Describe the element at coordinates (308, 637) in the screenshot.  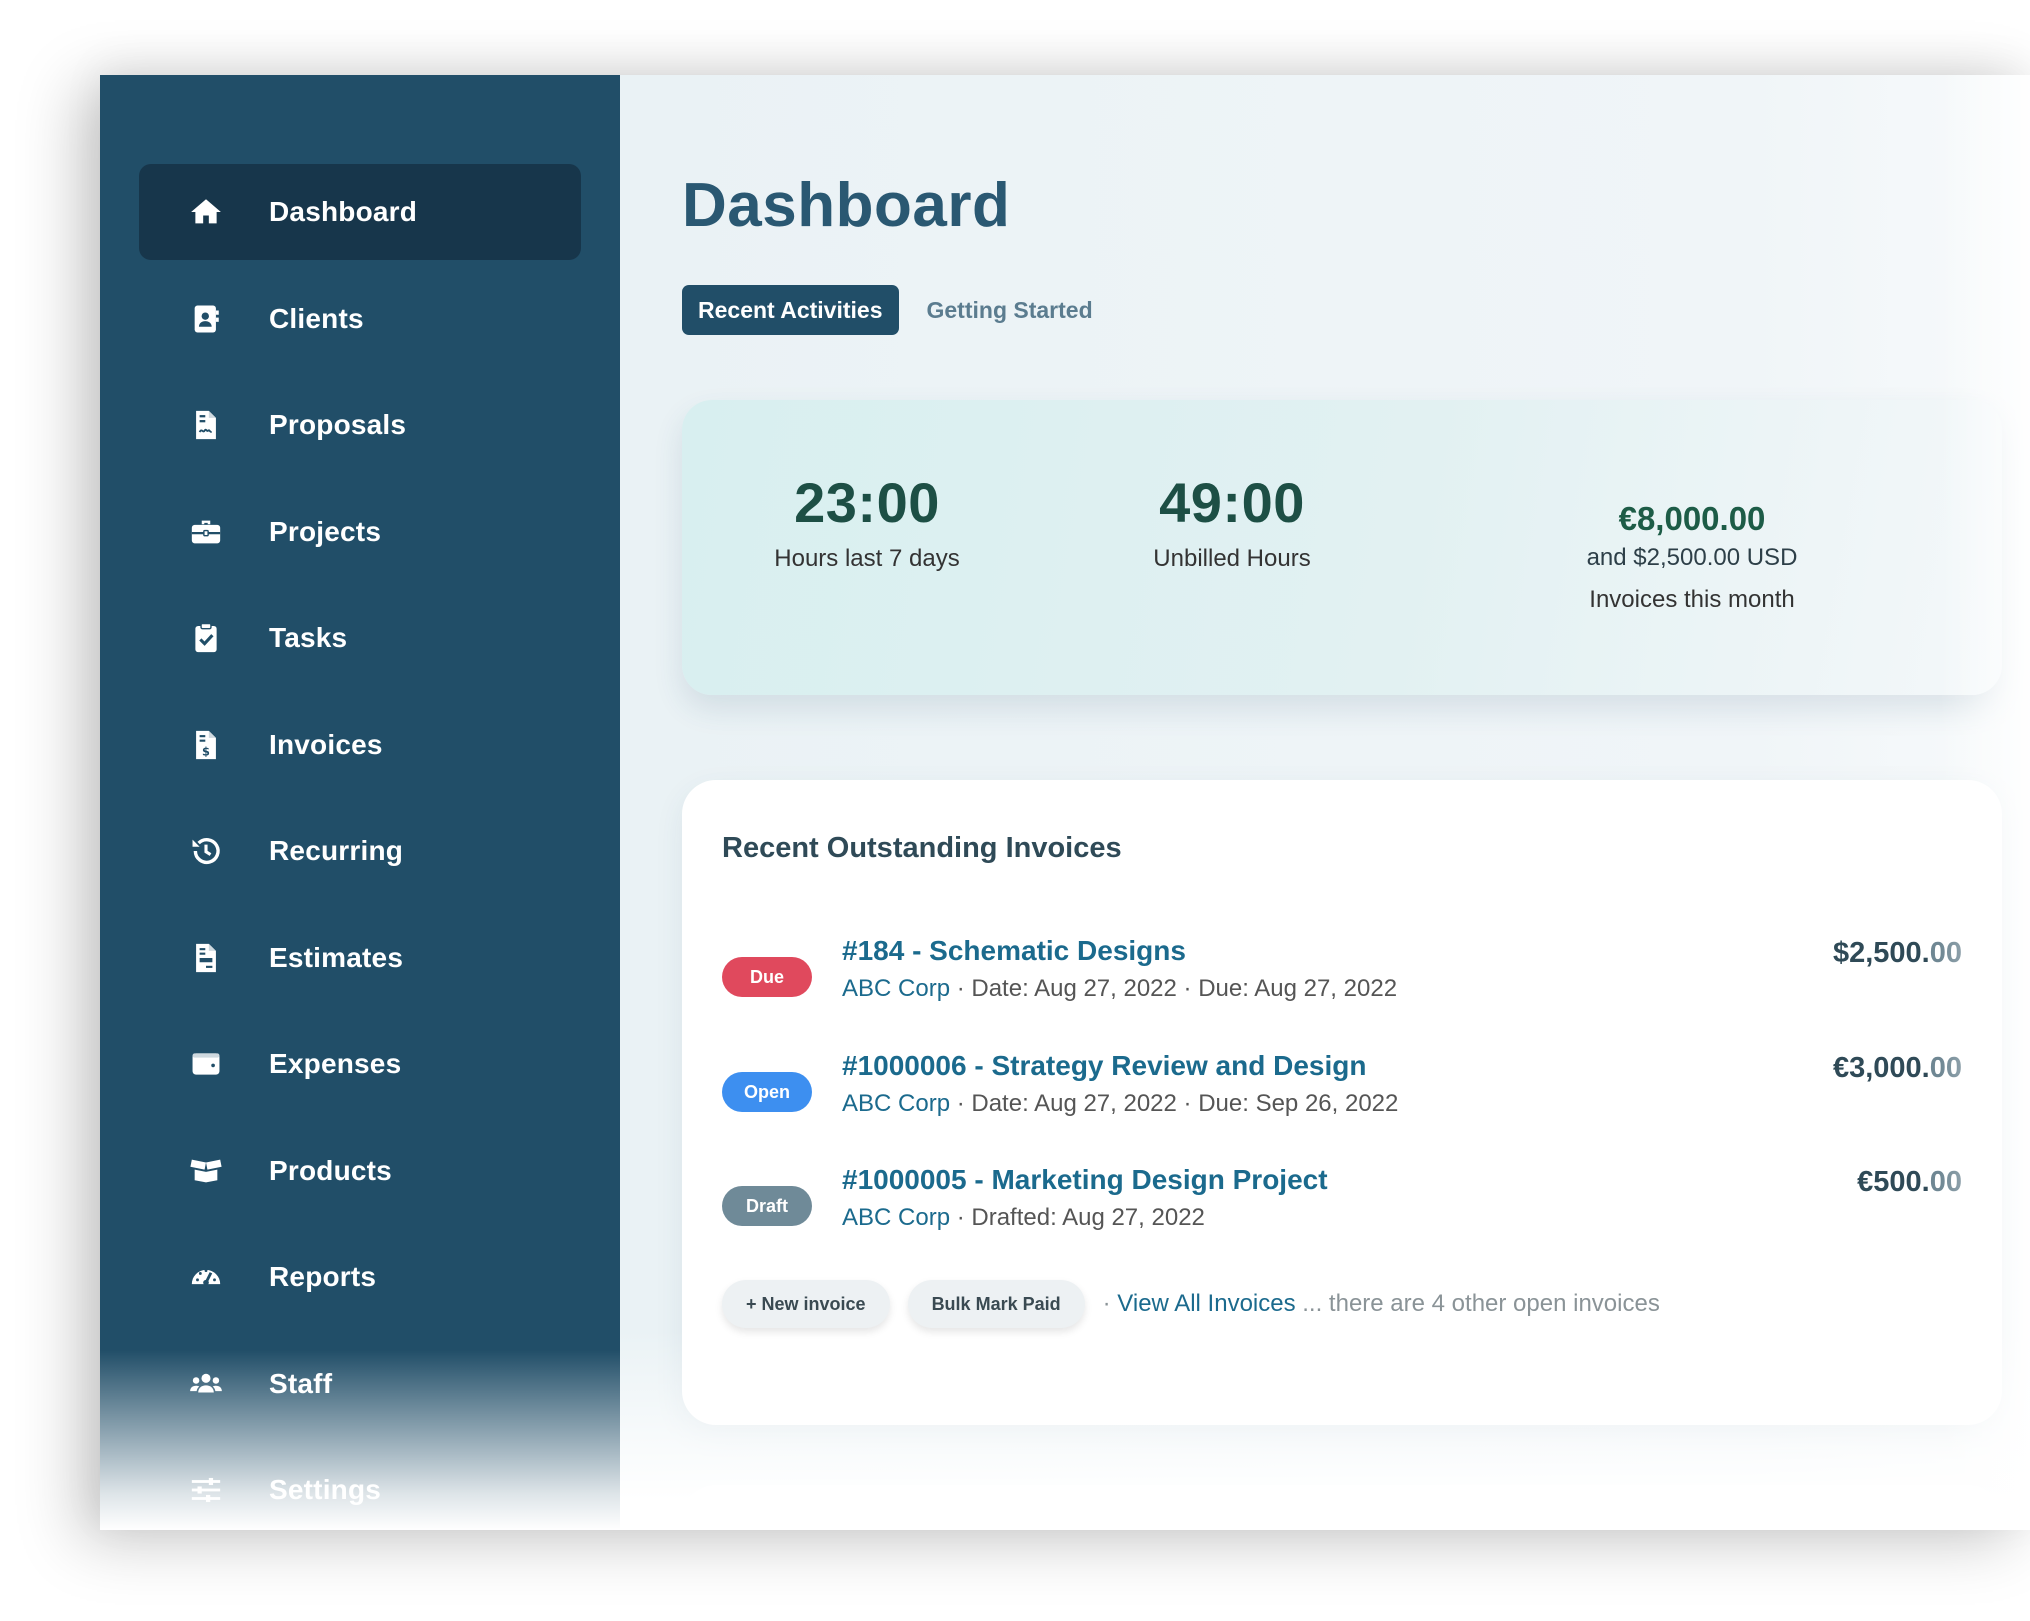
I see `sidebar-item-label: Tasks` at that location.